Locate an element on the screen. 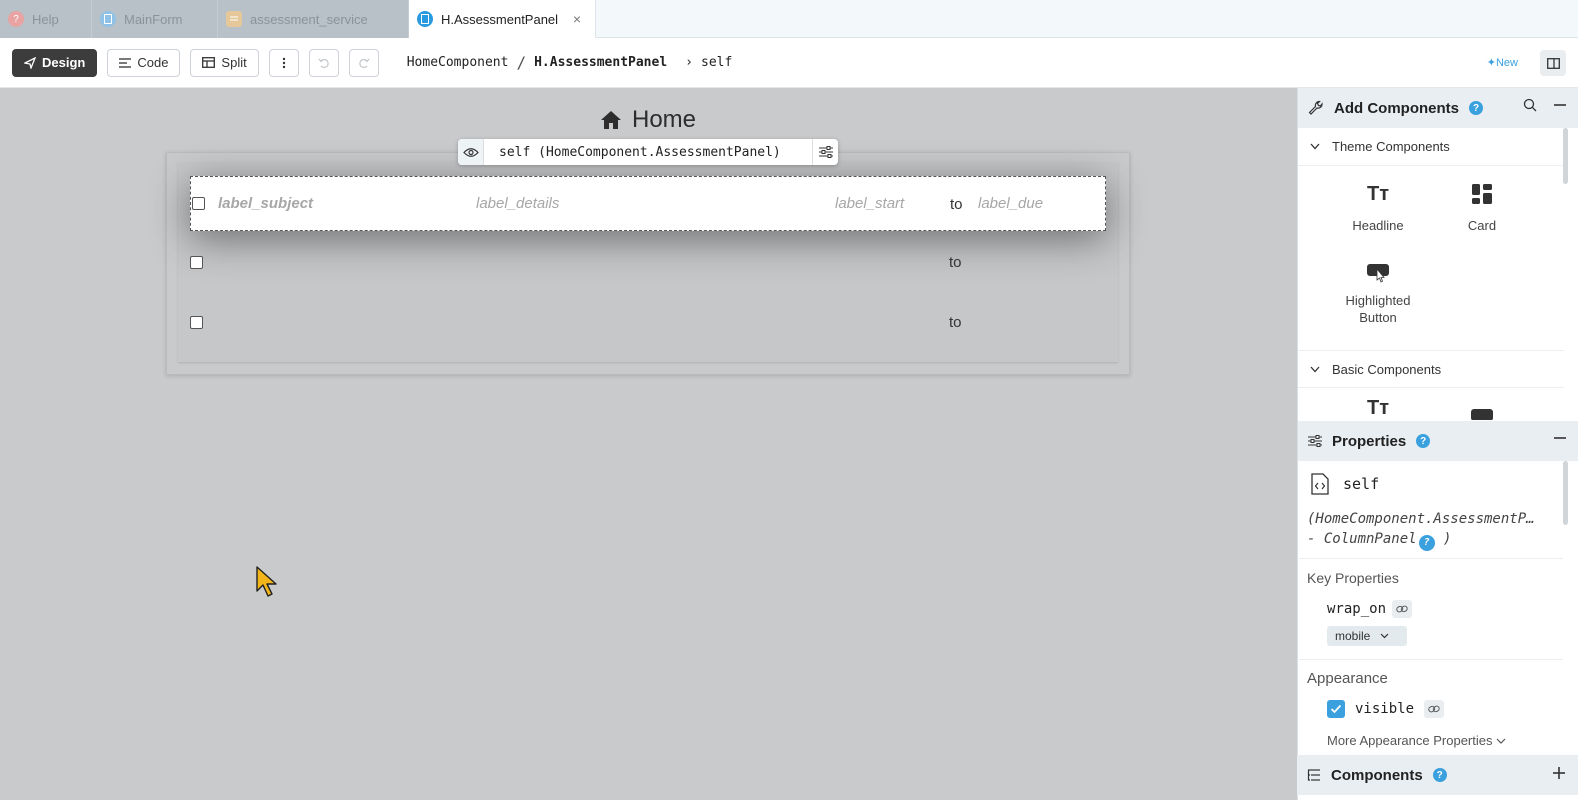 The width and height of the screenshot is (1578, 800). split-label: Split is located at coordinates (234, 62).